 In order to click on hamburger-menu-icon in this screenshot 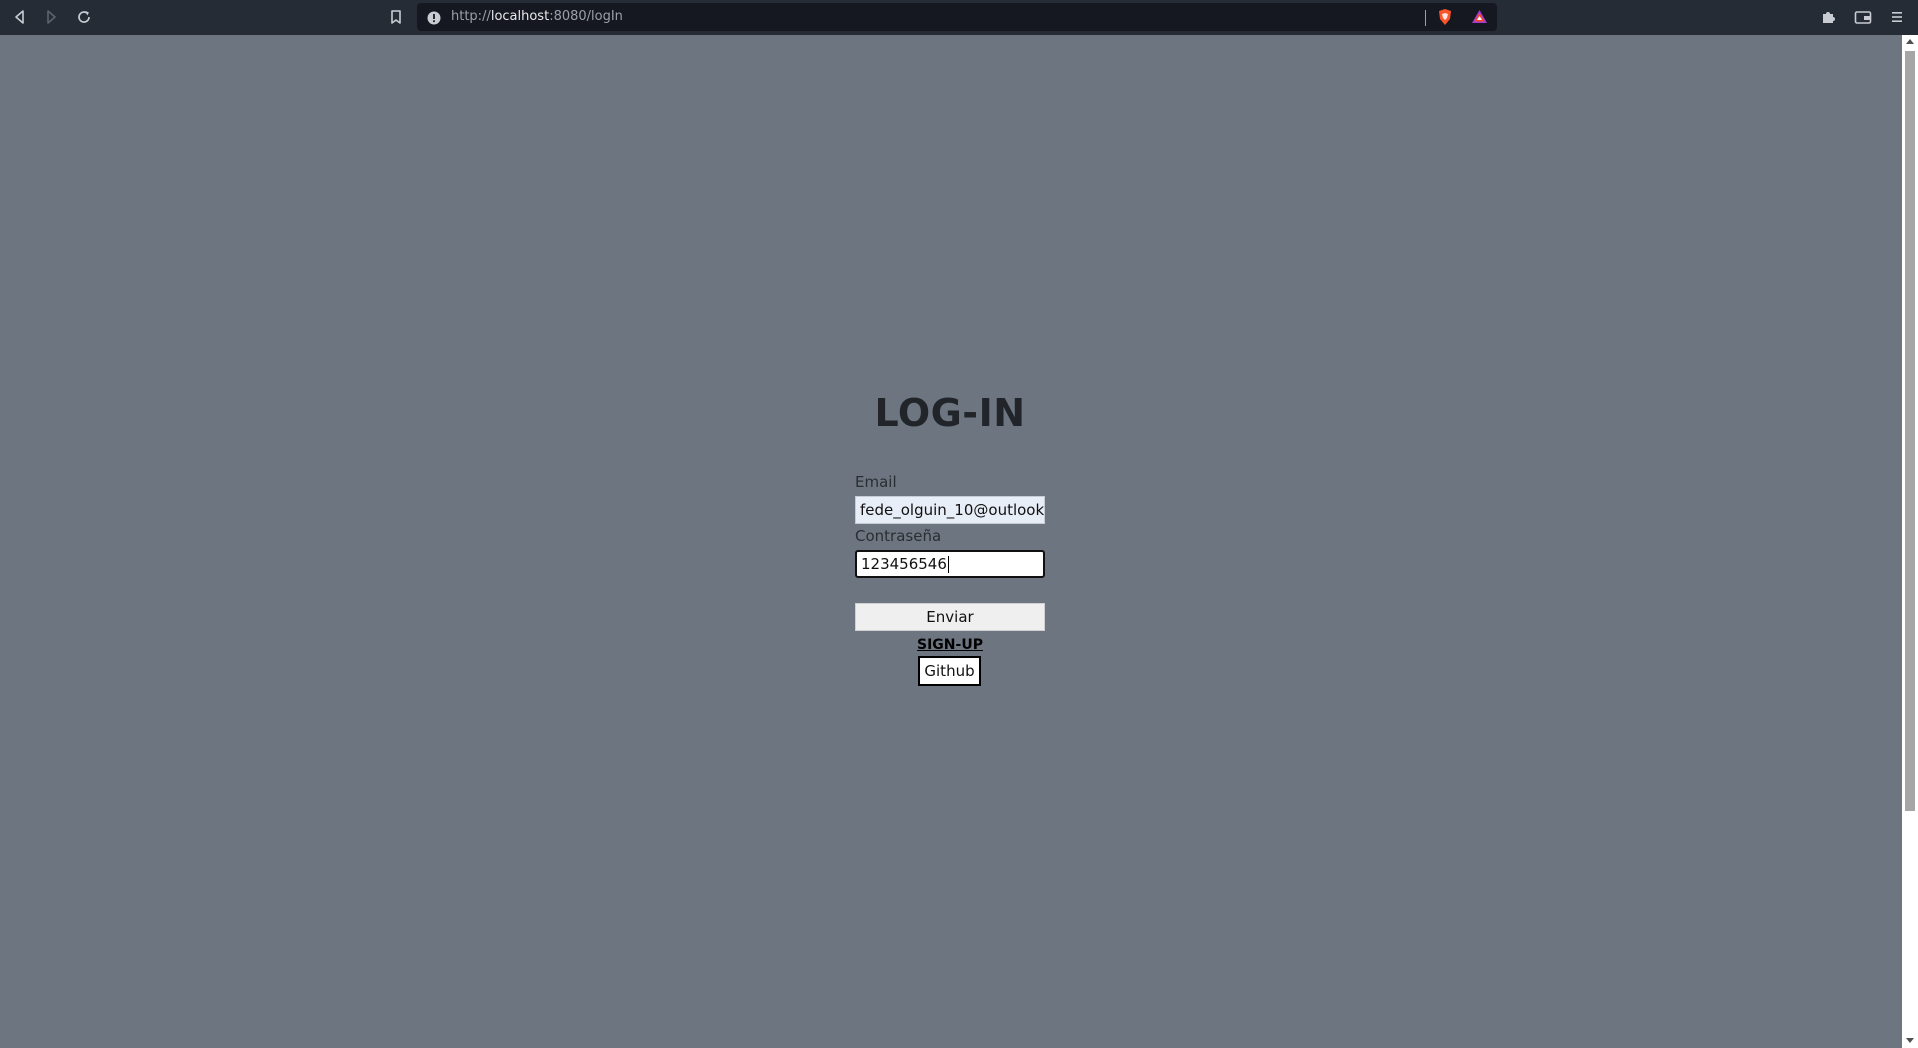, I will do `click(1897, 17)`.